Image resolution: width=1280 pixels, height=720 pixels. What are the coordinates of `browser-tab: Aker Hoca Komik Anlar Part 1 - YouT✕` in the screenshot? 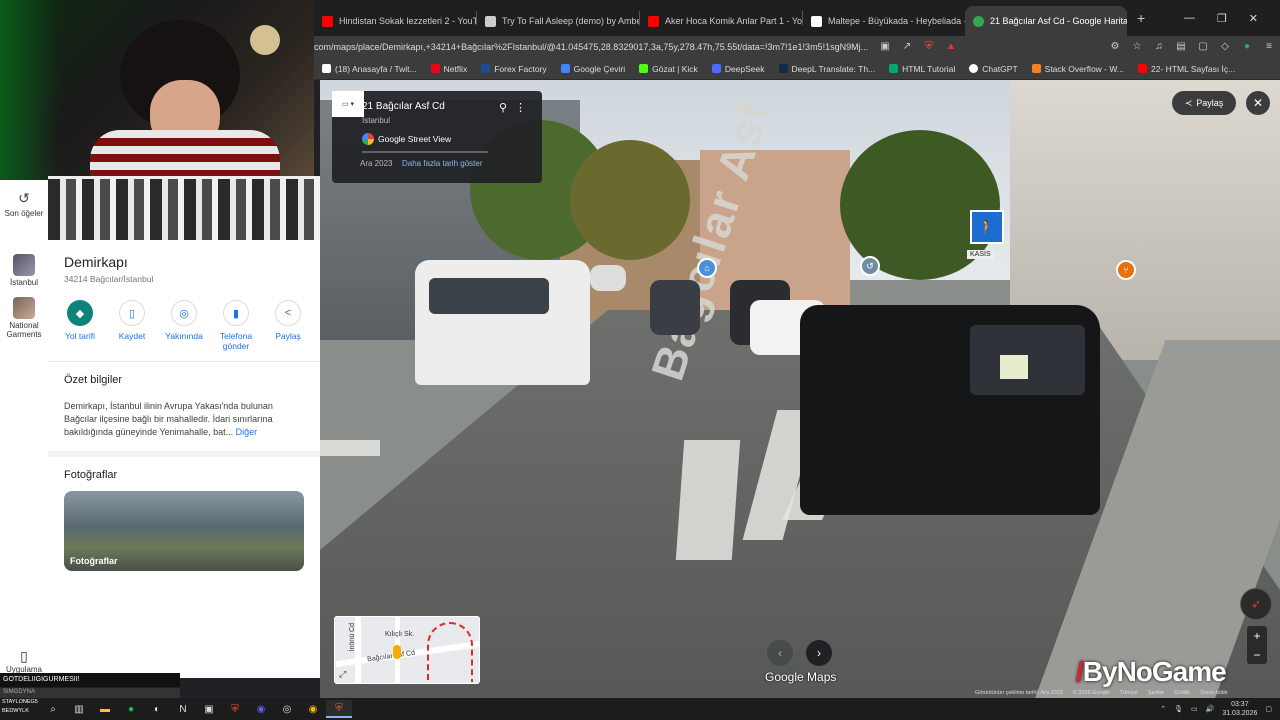 It's located at (721, 21).